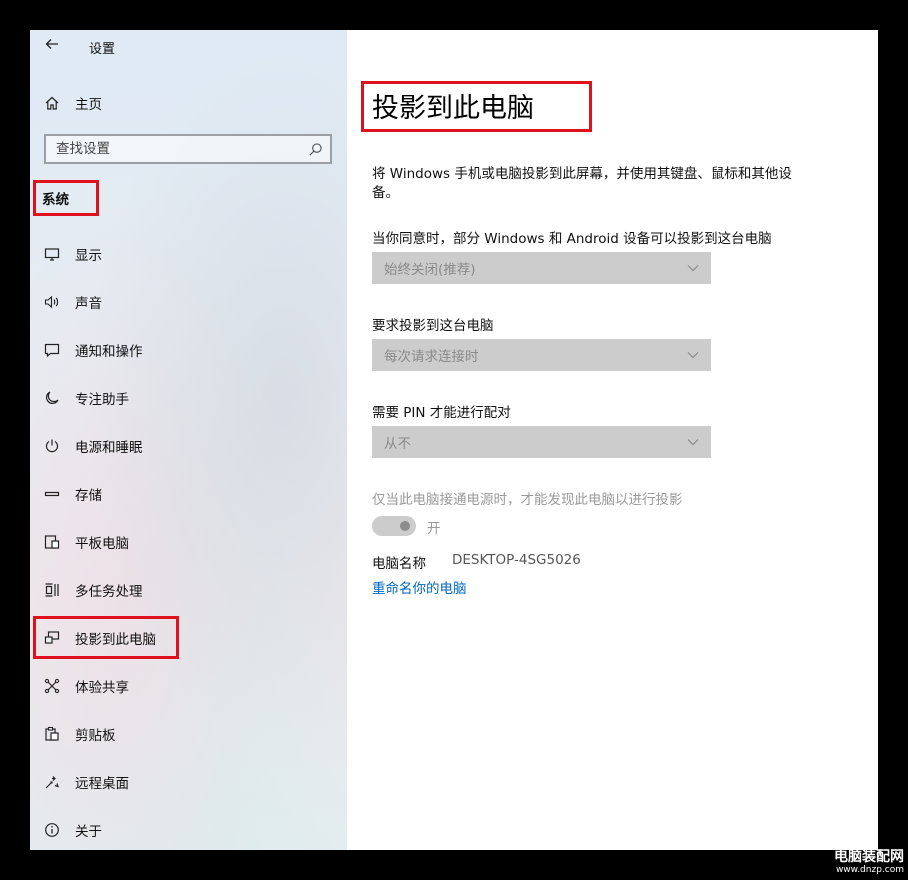 The height and width of the screenshot is (880, 908). What do you see at coordinates (52, 830) in the screenshot?
I see `info-icon` at bounding box center [52, 830].